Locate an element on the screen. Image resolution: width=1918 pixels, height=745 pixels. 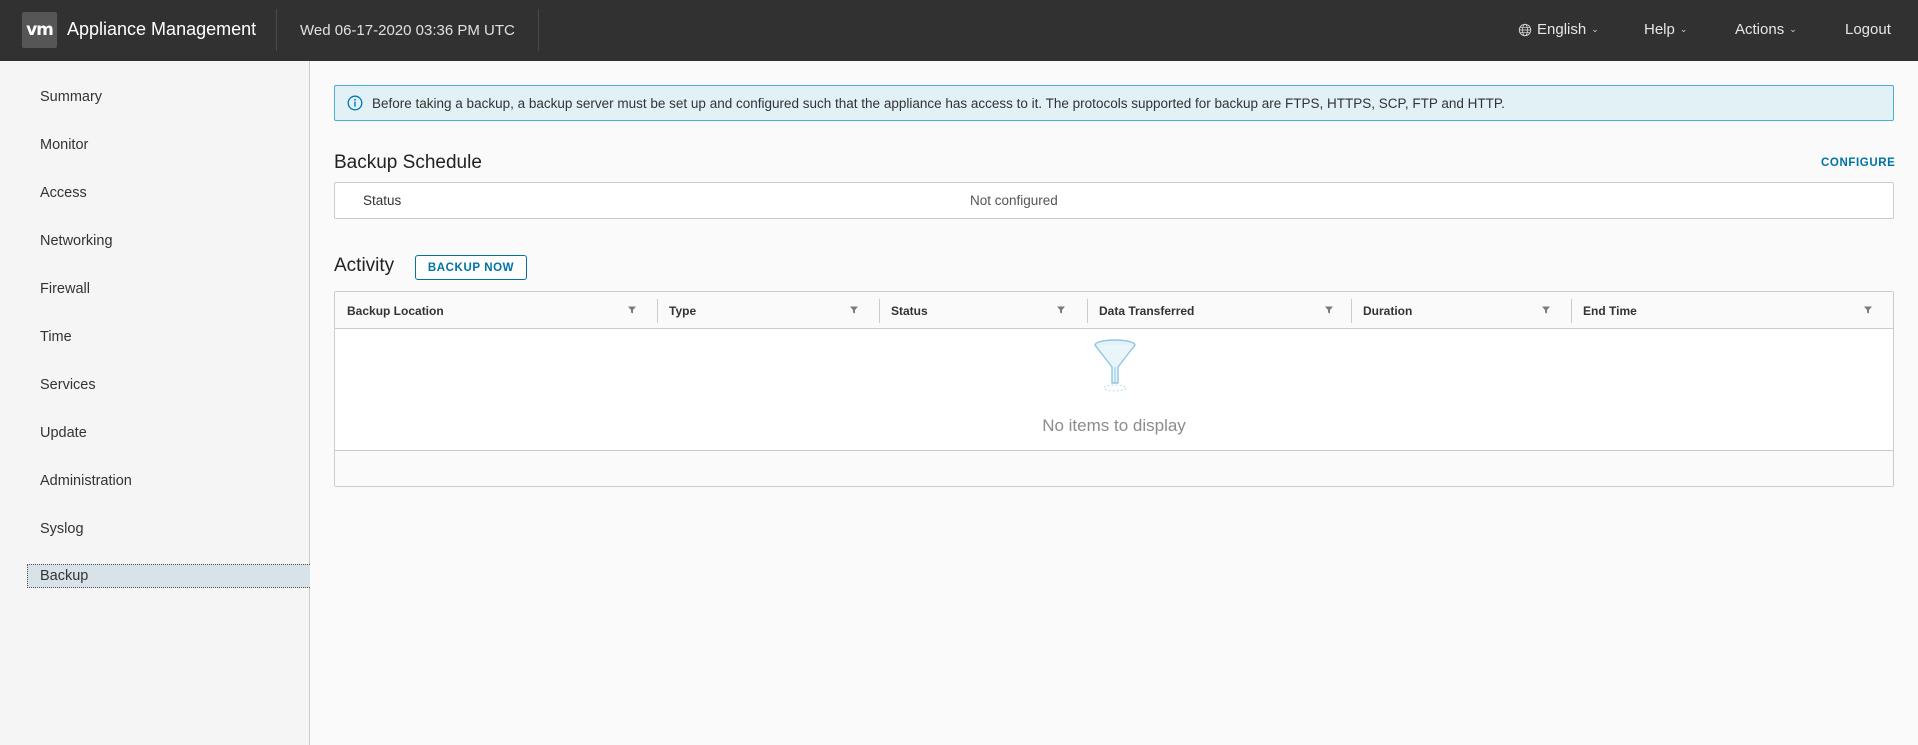
column-type: Type is located at coordinates (768, 310).